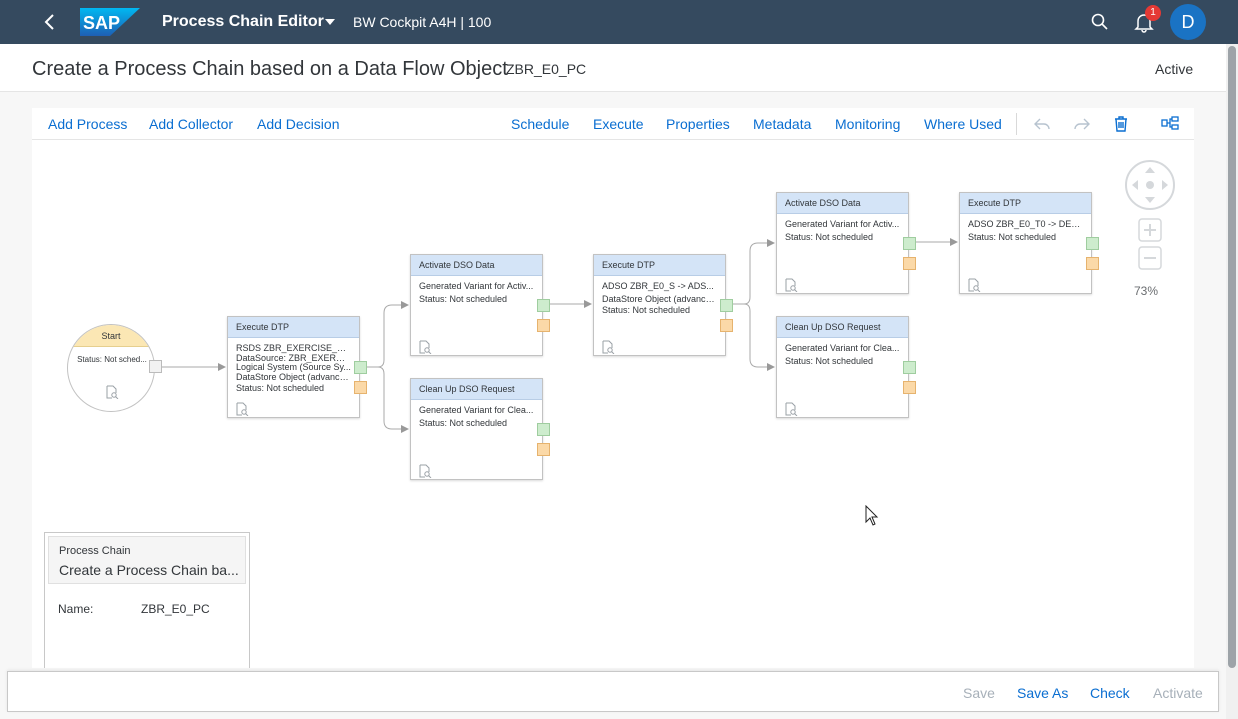 The image size is (1238, 719). I want to click on zoom-out-icon, so click(1150, 258).